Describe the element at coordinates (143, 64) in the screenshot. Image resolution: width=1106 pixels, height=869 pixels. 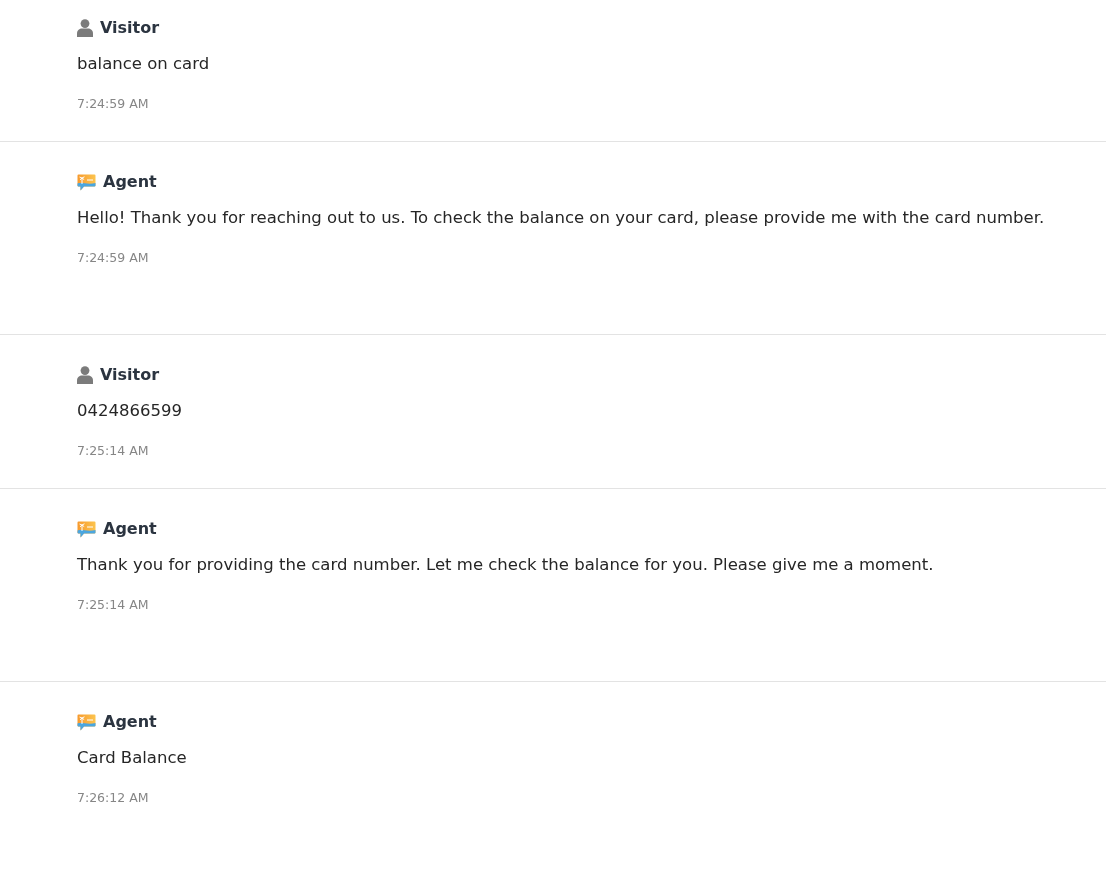
I see `message-text: balance on card` at that location.